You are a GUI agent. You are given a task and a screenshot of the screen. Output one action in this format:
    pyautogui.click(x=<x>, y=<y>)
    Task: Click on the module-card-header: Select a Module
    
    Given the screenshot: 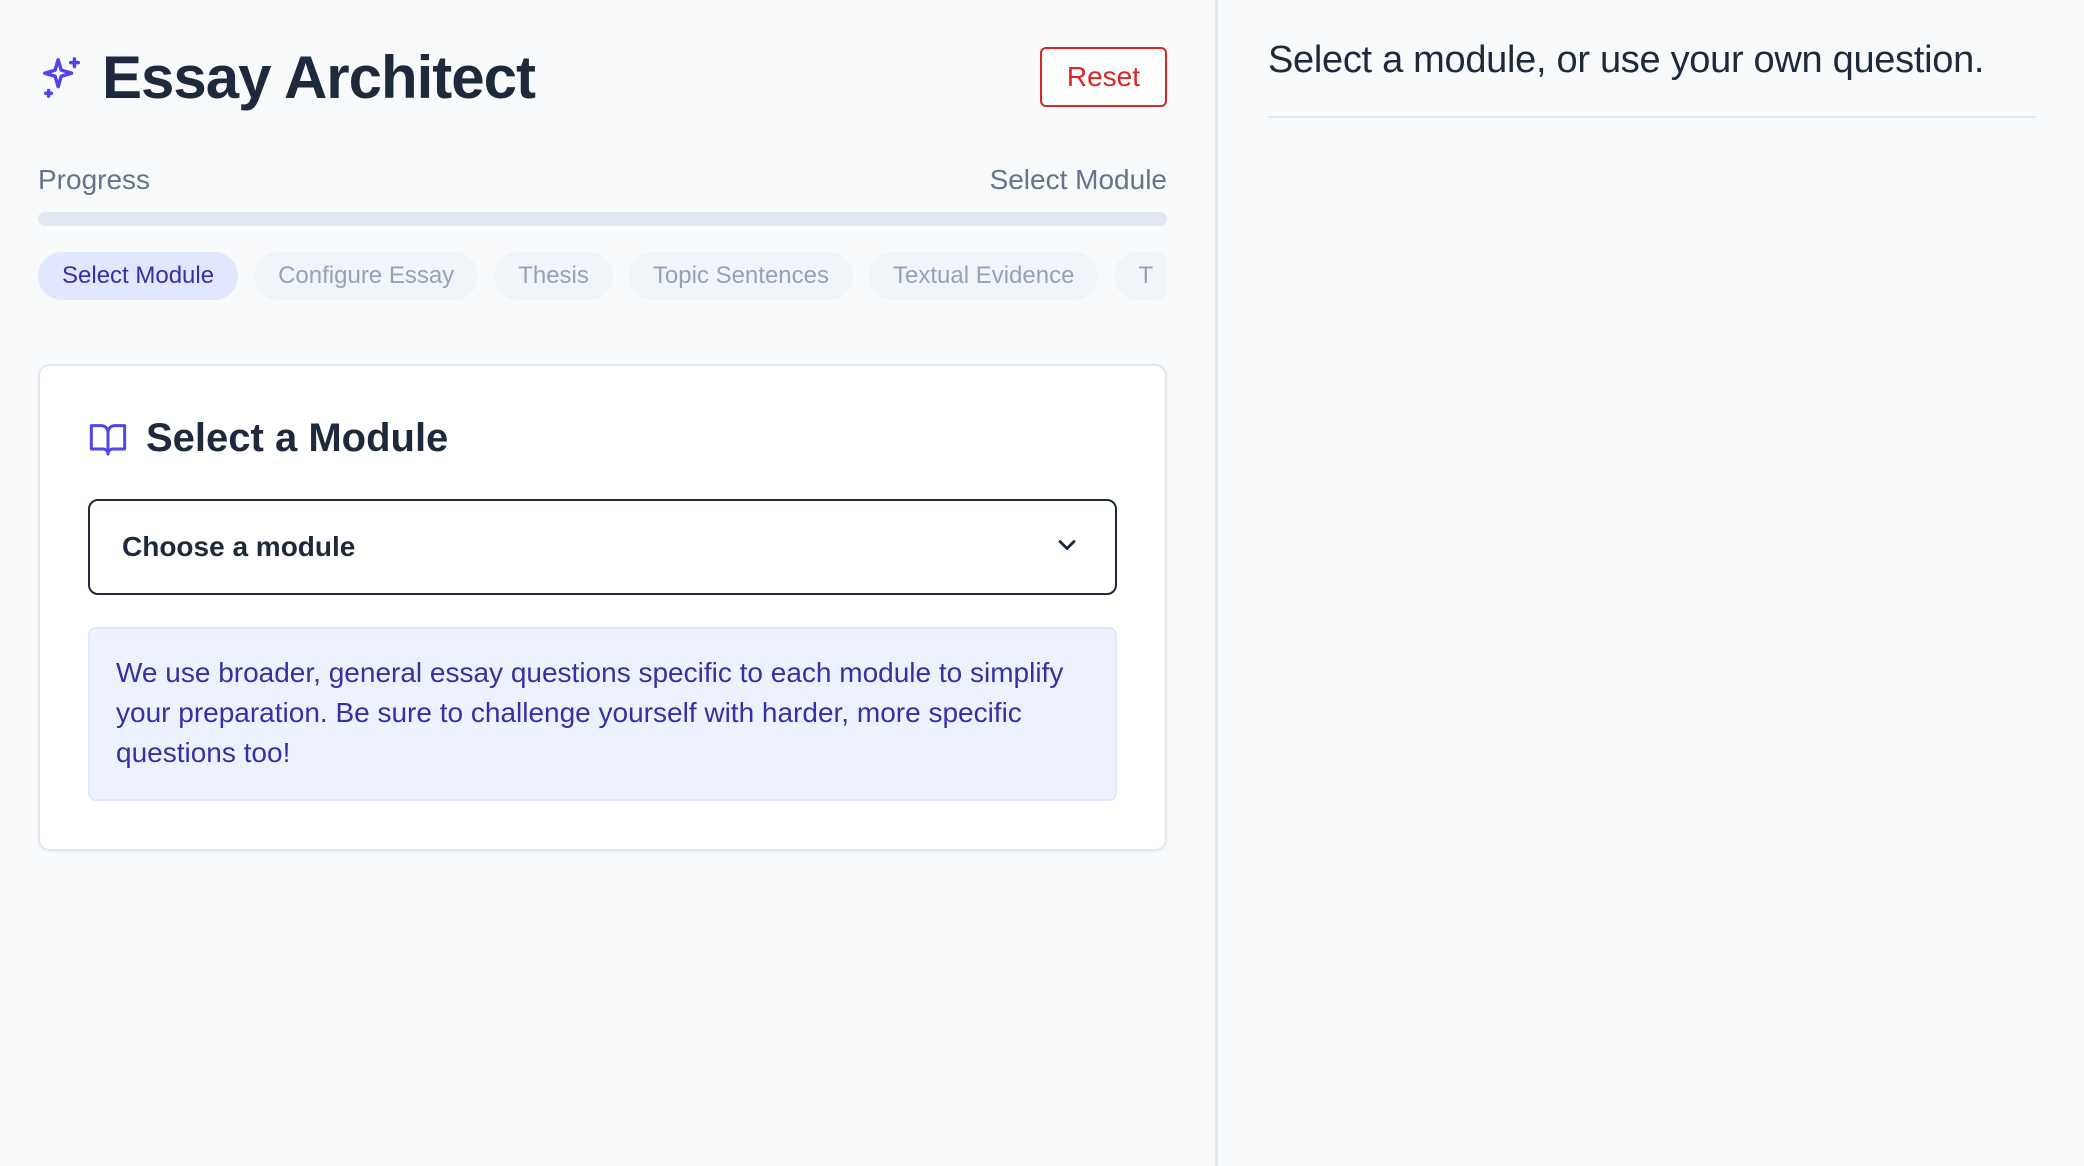 What is the action you would take?
    pyautogui.click(x=602, y=438)
    